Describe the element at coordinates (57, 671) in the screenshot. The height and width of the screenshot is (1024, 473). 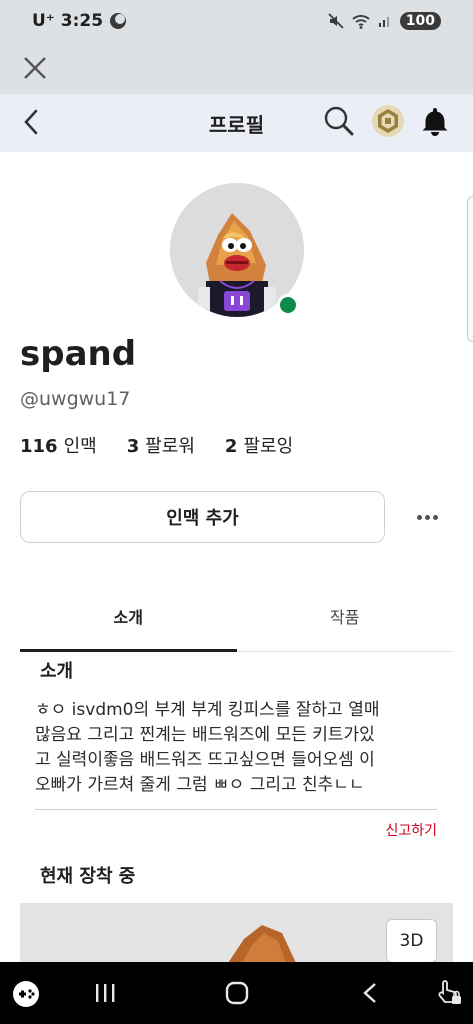
I see `about-heading: 소개` at that location.